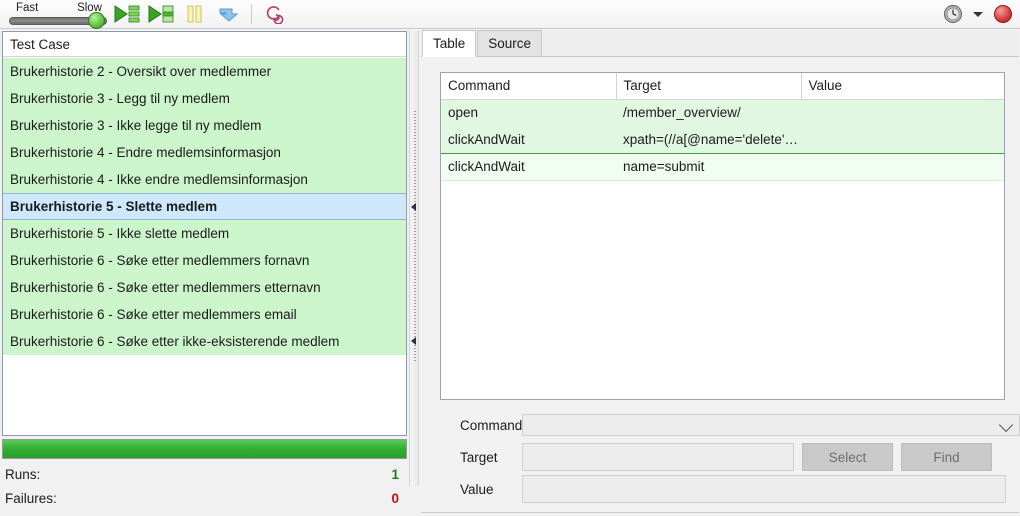 The height and width of the screenshot is (516, 1020). I want to click on schedule-clock-button, so click(953, 14).